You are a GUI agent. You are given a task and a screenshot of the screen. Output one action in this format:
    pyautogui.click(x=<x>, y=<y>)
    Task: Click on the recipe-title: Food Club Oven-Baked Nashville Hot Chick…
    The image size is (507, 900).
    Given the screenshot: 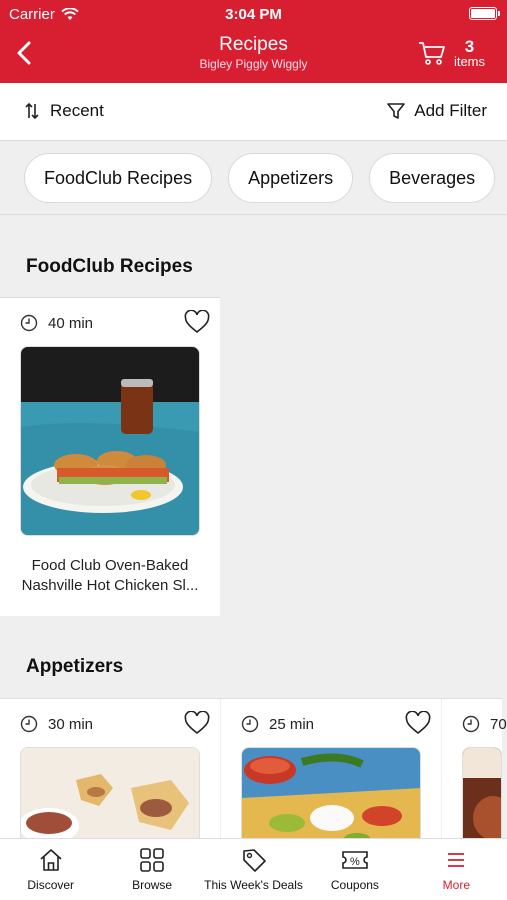 What is the action you would take?
    pyautogui.click(x=110, y=575)
    